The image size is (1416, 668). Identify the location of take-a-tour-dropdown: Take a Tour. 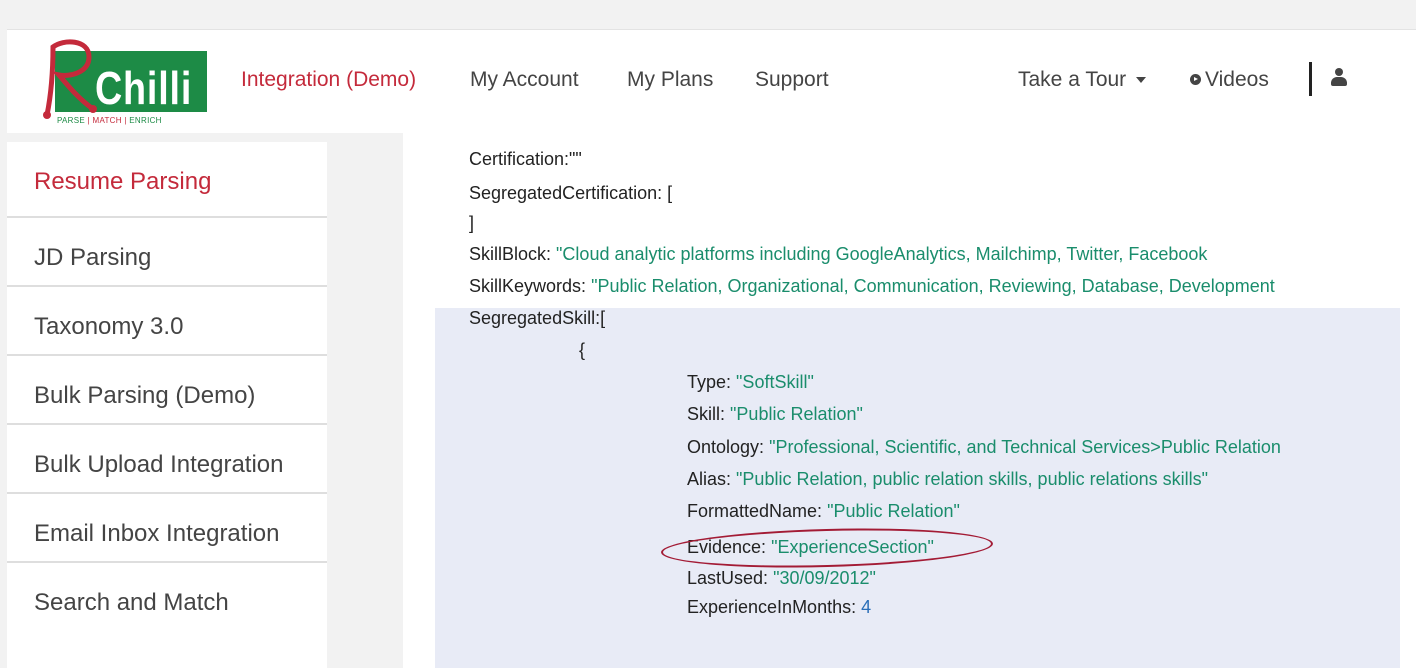
(1082, 80).